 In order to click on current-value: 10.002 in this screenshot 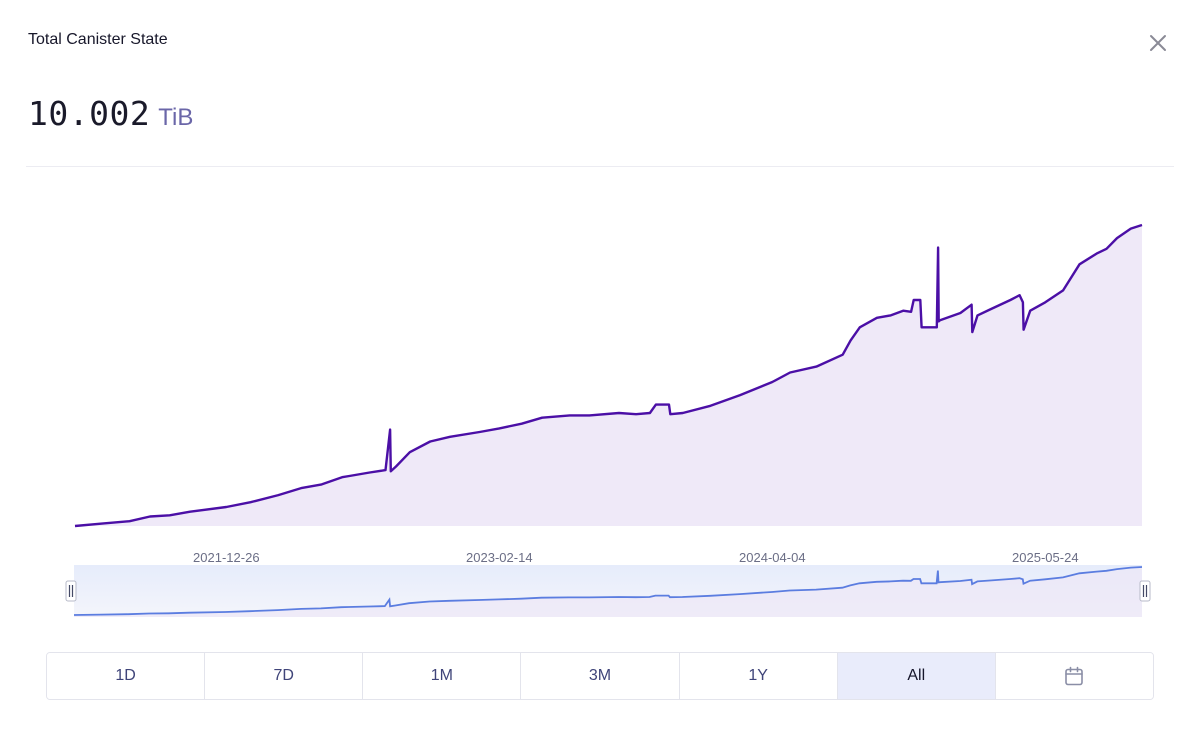, I will do `click(89, 113)`.